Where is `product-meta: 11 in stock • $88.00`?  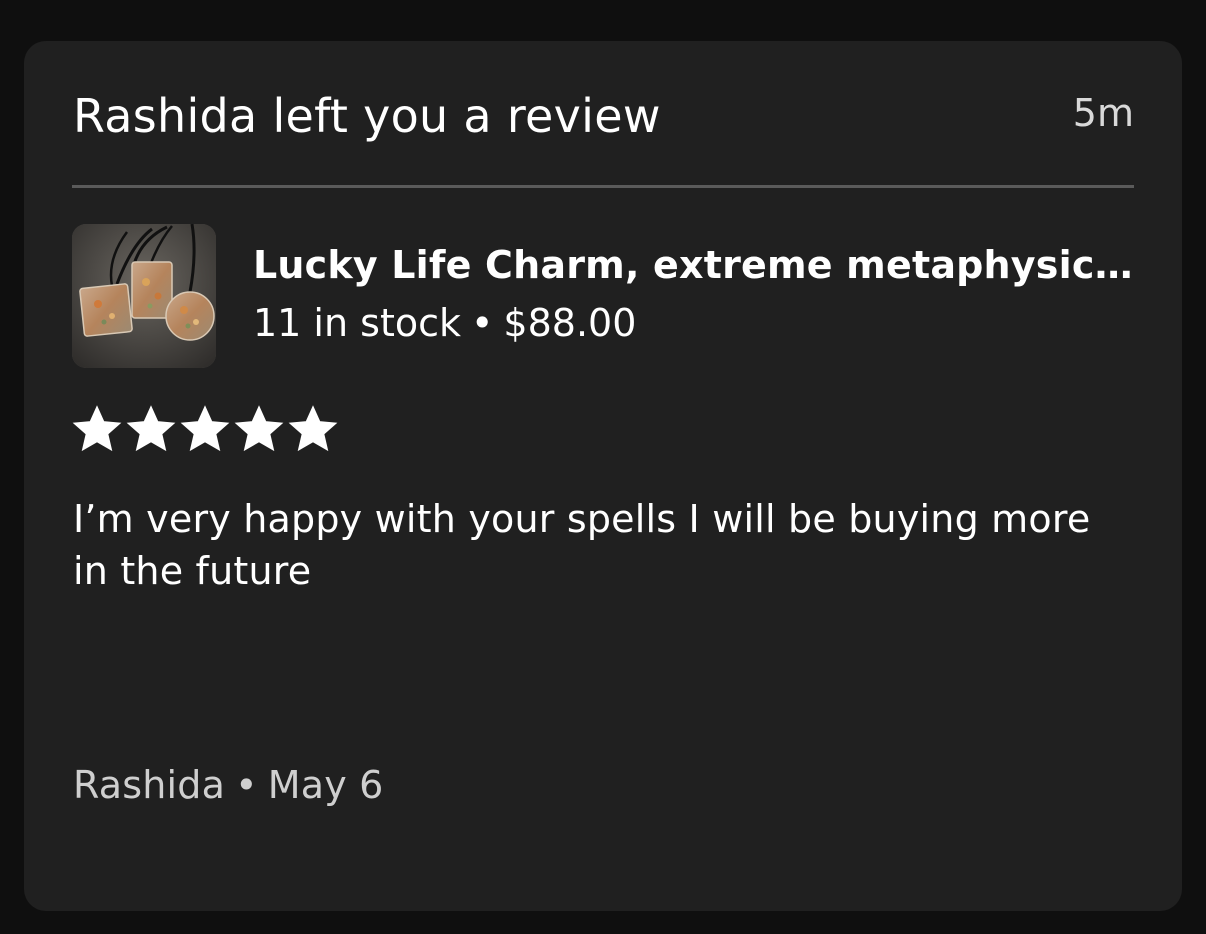 product-meta: 11 in stock • $88.00 is located at coordinates (693, 323).